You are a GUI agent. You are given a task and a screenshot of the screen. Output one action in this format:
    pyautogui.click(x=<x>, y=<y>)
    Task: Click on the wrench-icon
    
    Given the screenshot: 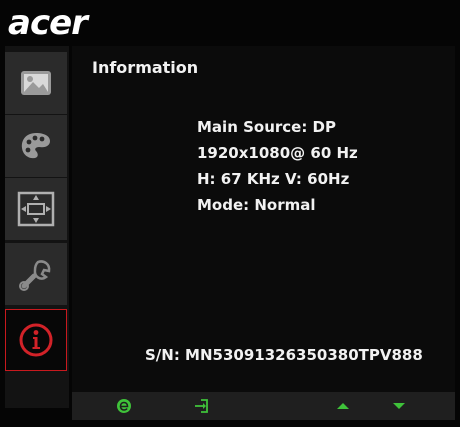 What is the action you would take?
    pyautogui.click(x=36, y=274)
    